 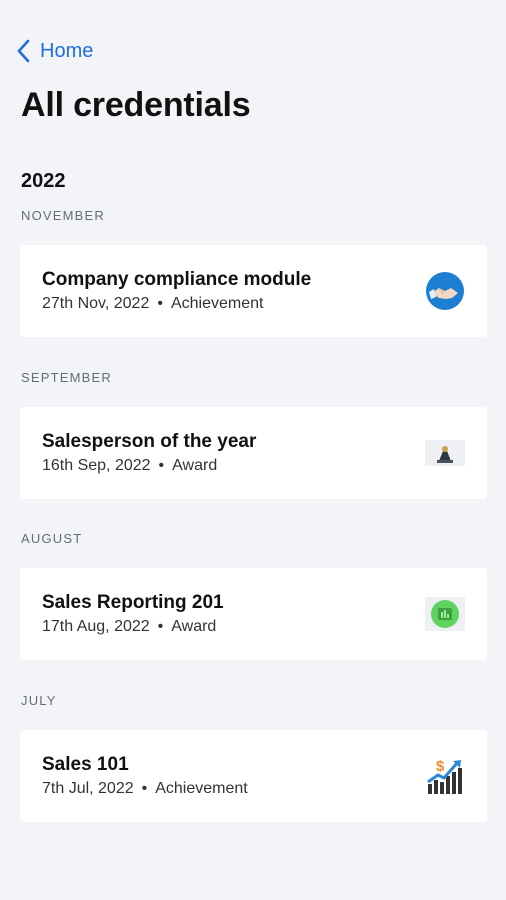 I want to click on month-heading: JULY, so click(x=39, y=700).